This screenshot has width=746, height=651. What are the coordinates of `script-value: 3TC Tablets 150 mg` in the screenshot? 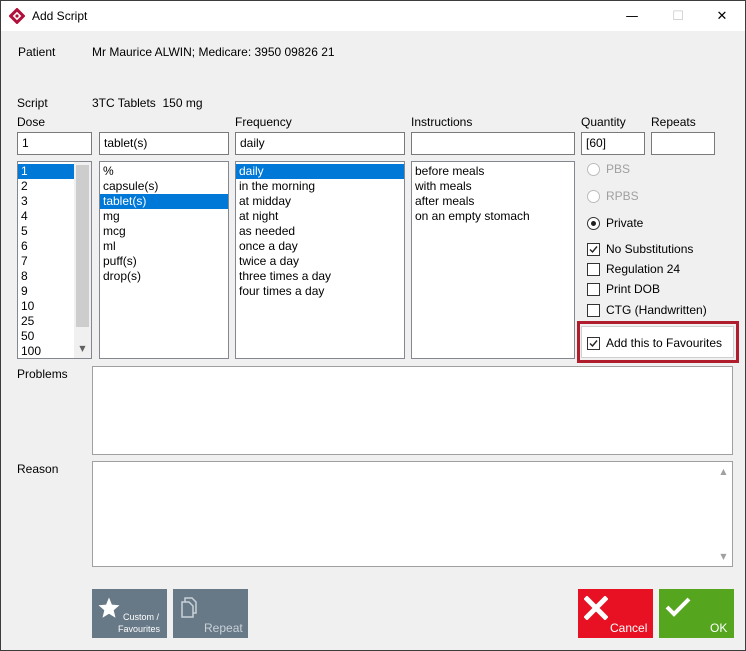 It's located at (147, 103).